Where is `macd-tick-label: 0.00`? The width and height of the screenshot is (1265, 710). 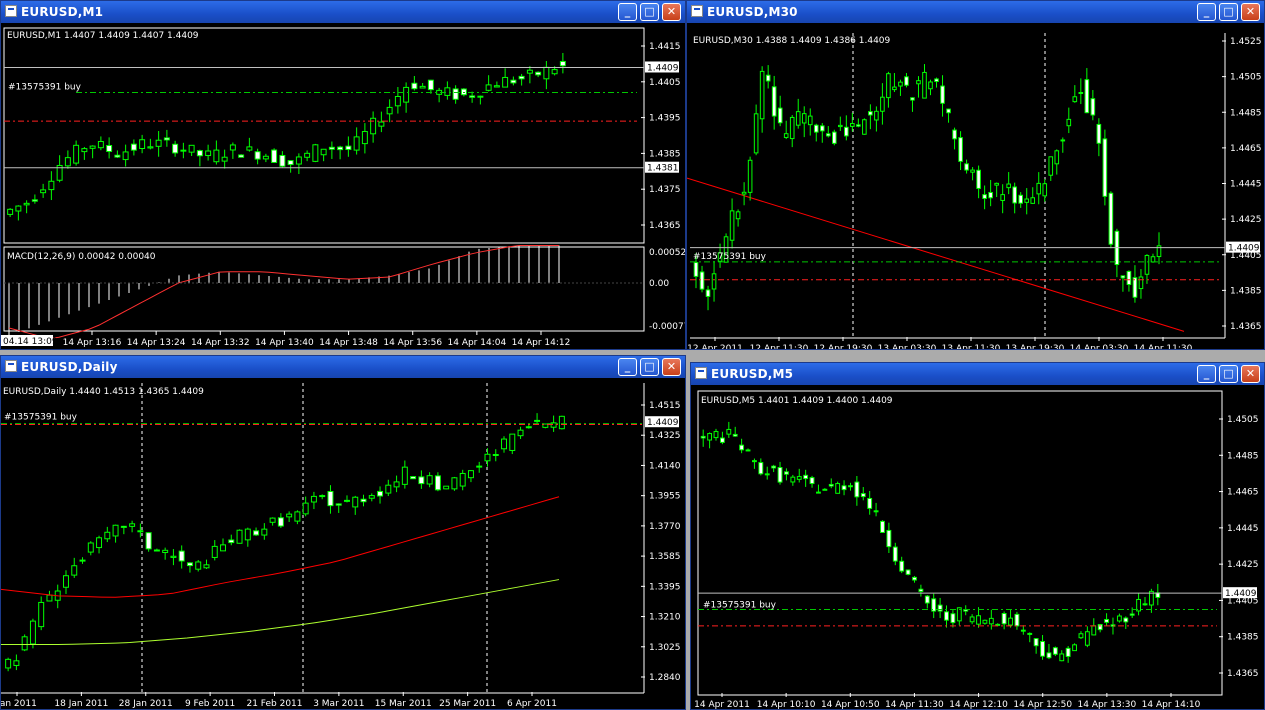 macd-tick-label: 0.00 is located at coordinates (659, 284).